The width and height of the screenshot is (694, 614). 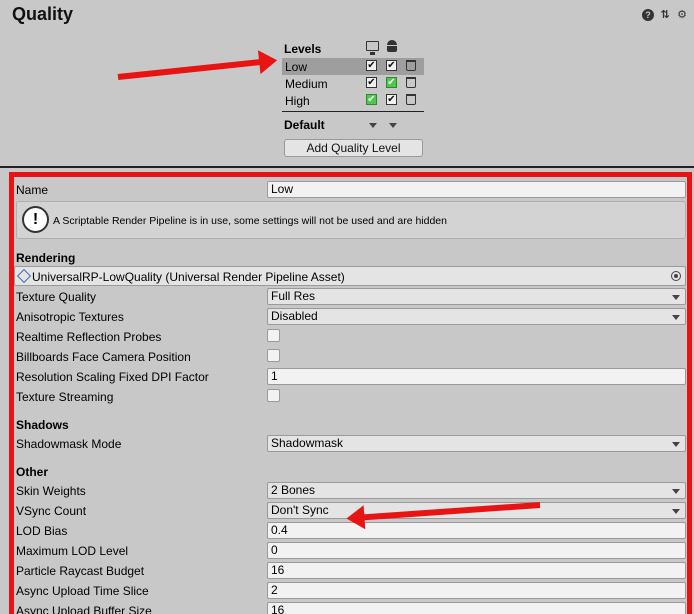 I want to click on section-divider, so click(x=347, y=167).